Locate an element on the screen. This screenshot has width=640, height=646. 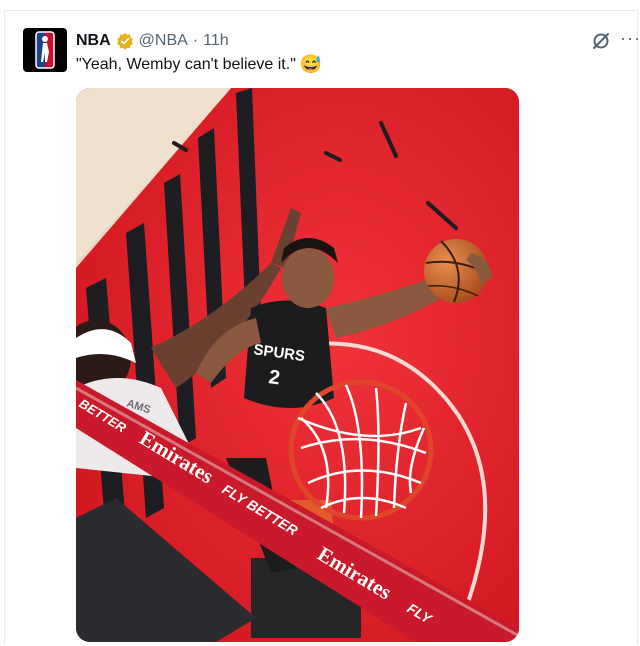
tweet-text: "Yeah, Wemby can't believe it." 😅 is located at coordinates (199, 64).